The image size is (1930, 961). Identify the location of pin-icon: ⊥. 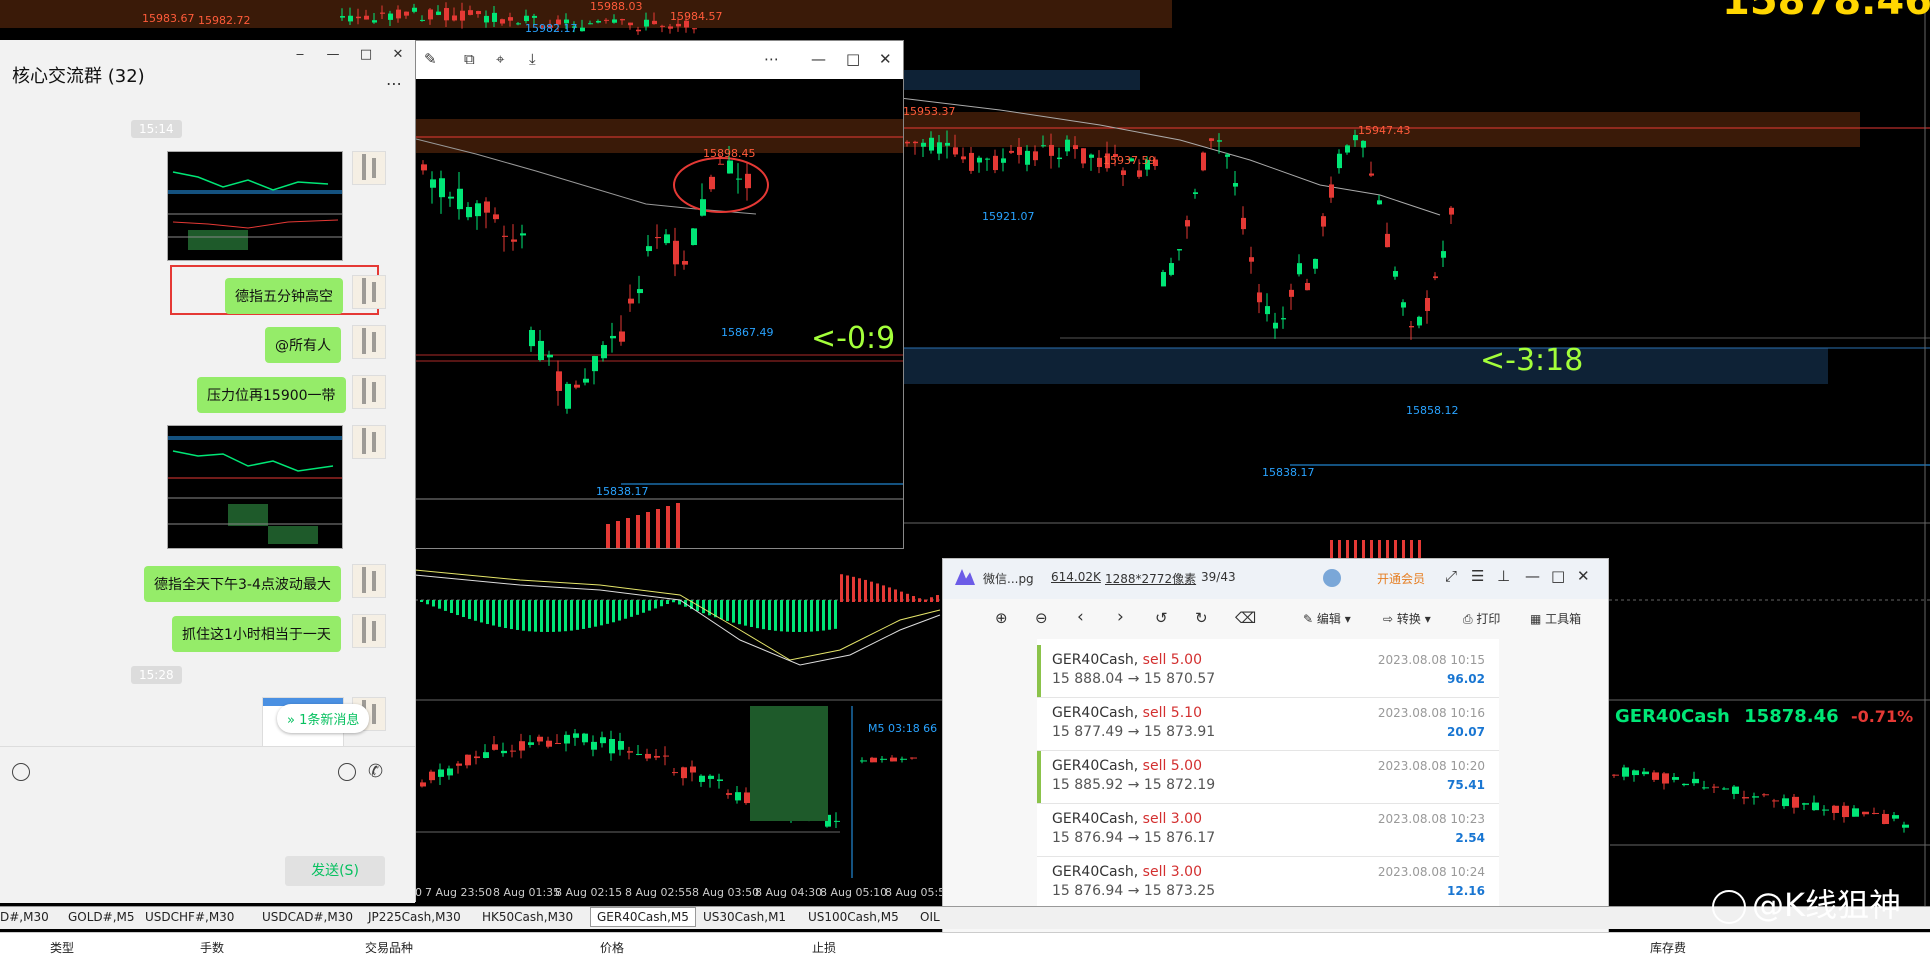
(1503, 576).